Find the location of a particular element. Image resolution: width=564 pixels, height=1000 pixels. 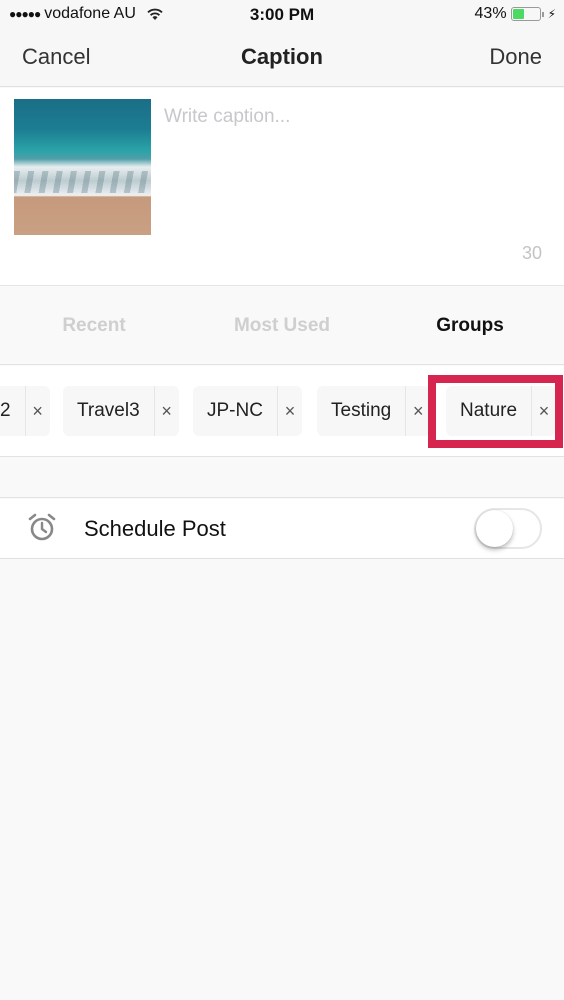

navigation-bar: Cancel Caption Done is located at coordinates (282, 58).